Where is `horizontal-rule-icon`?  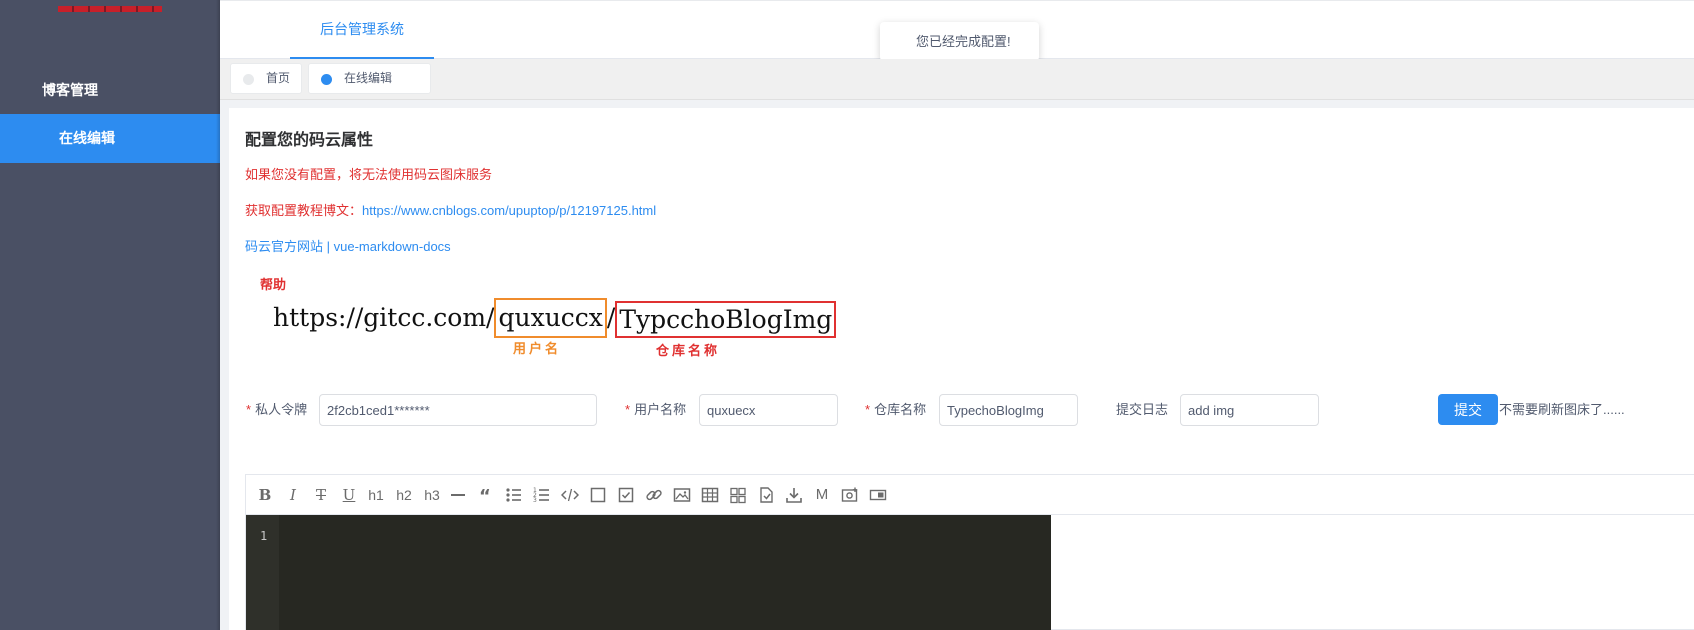
horizontal-rule-icon is located at coordinates (458, 495).